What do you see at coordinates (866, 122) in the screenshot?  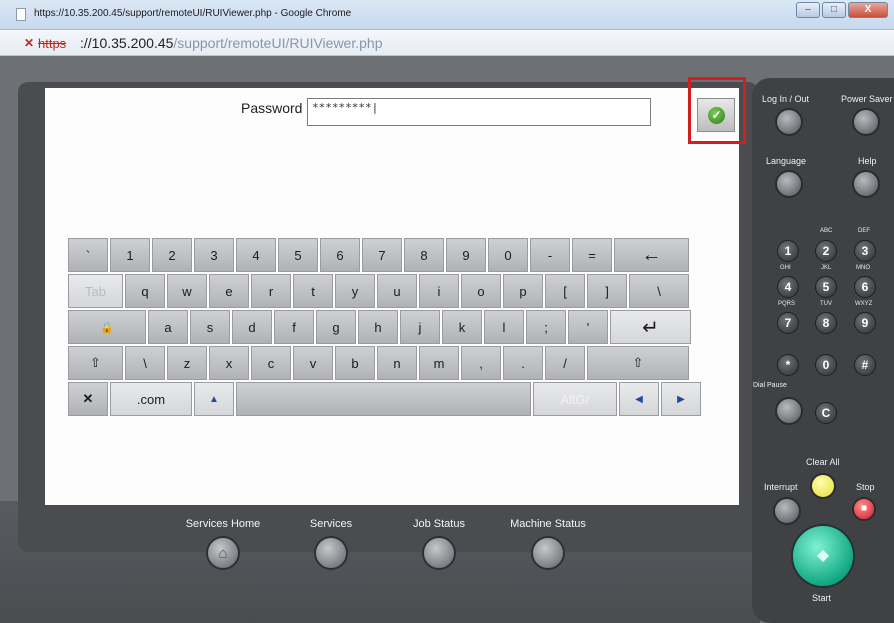 I see `power-saver-button` at bounding box center [866, 122].